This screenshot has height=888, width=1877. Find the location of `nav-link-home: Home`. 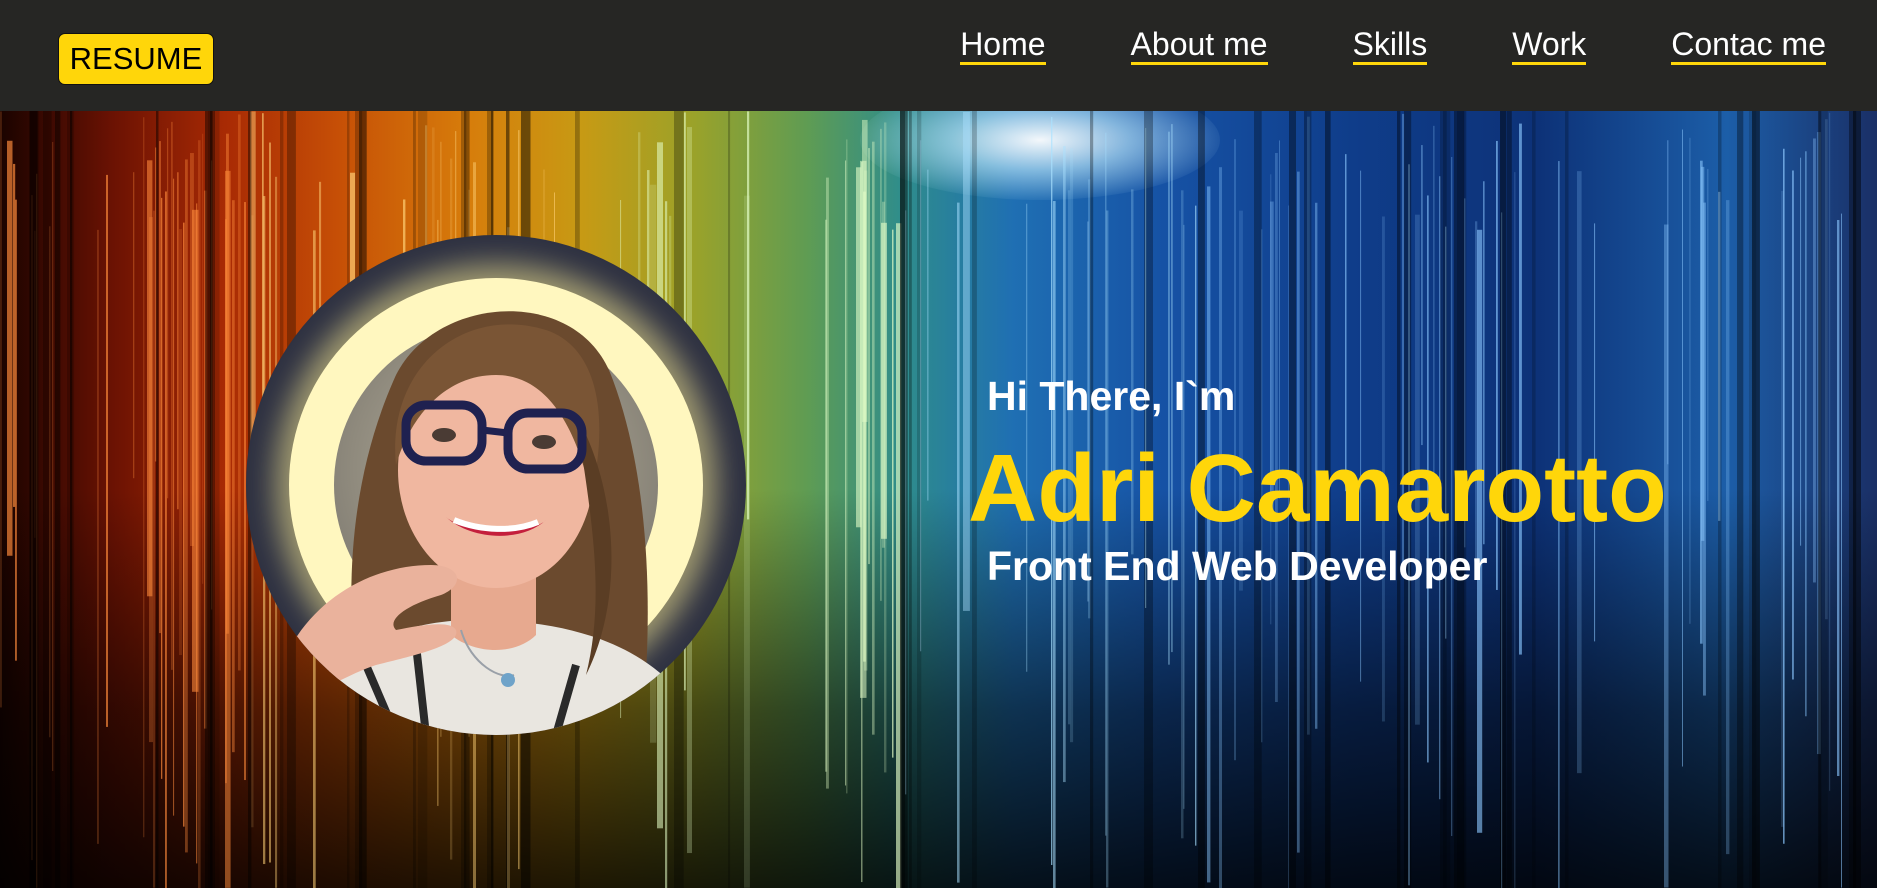

nav-link-home: Home is located at coordinates (1003, 45).